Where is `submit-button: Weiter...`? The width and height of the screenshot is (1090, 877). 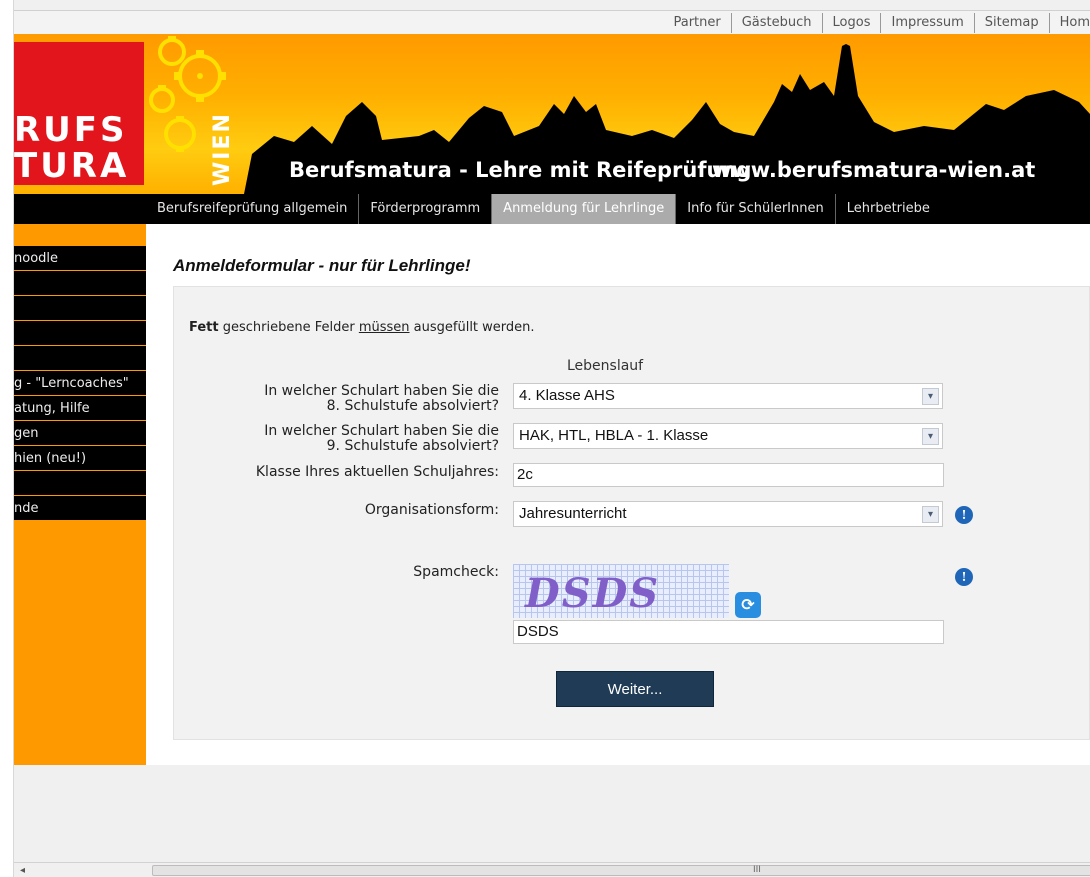 submit-button: Weiter... is located at coordinates (635, 689).